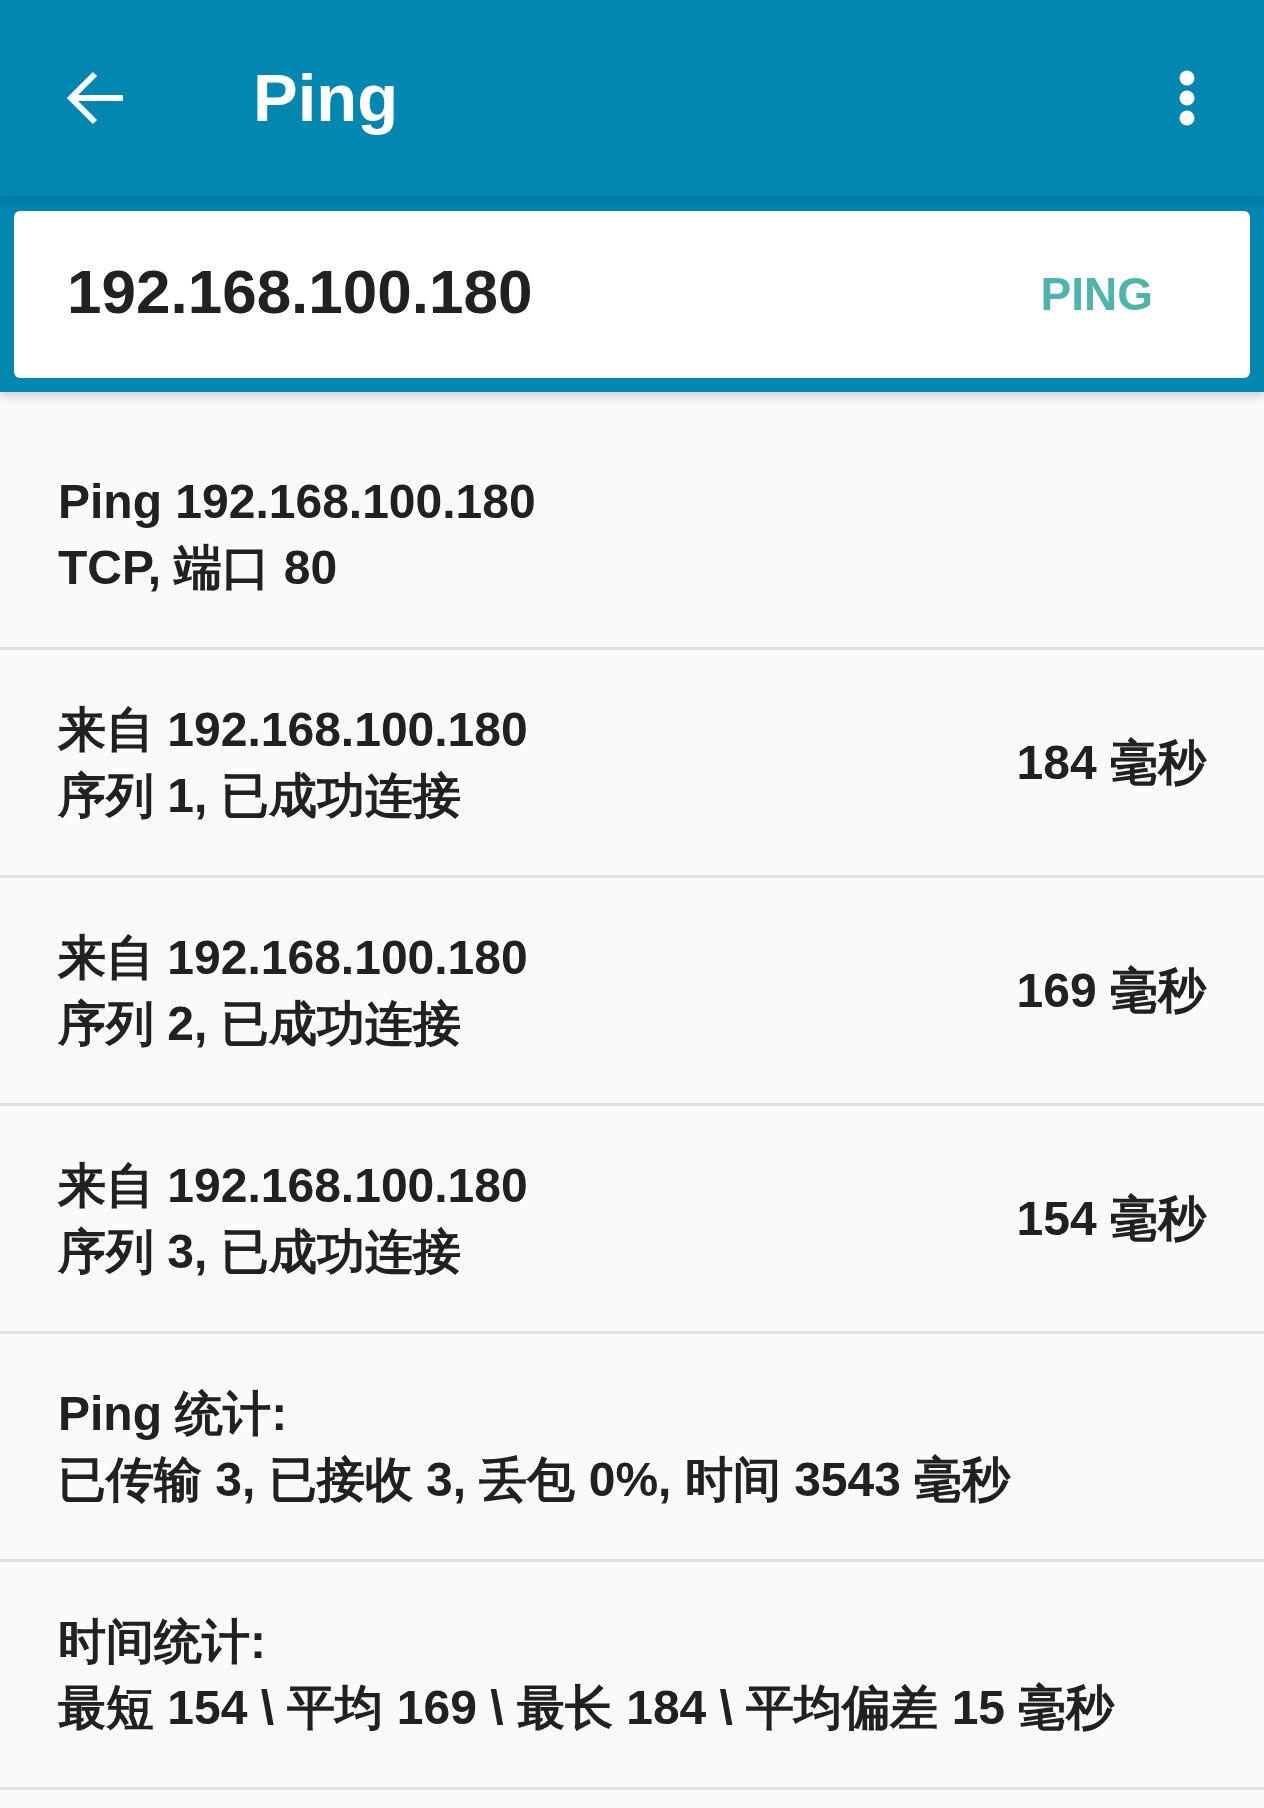 The width and height of the screenshot is (1264, 1808). What do you see at coordinates (259, 1024) in the screenshot?
I see `result-detail: 序列 2, 已成功连接` at bounding box center [259, 1024].